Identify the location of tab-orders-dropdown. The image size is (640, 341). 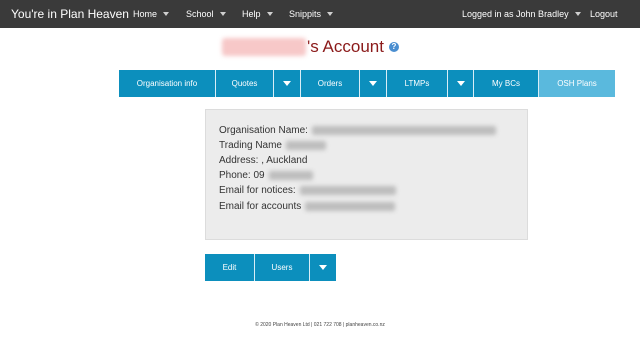
(373, 83).